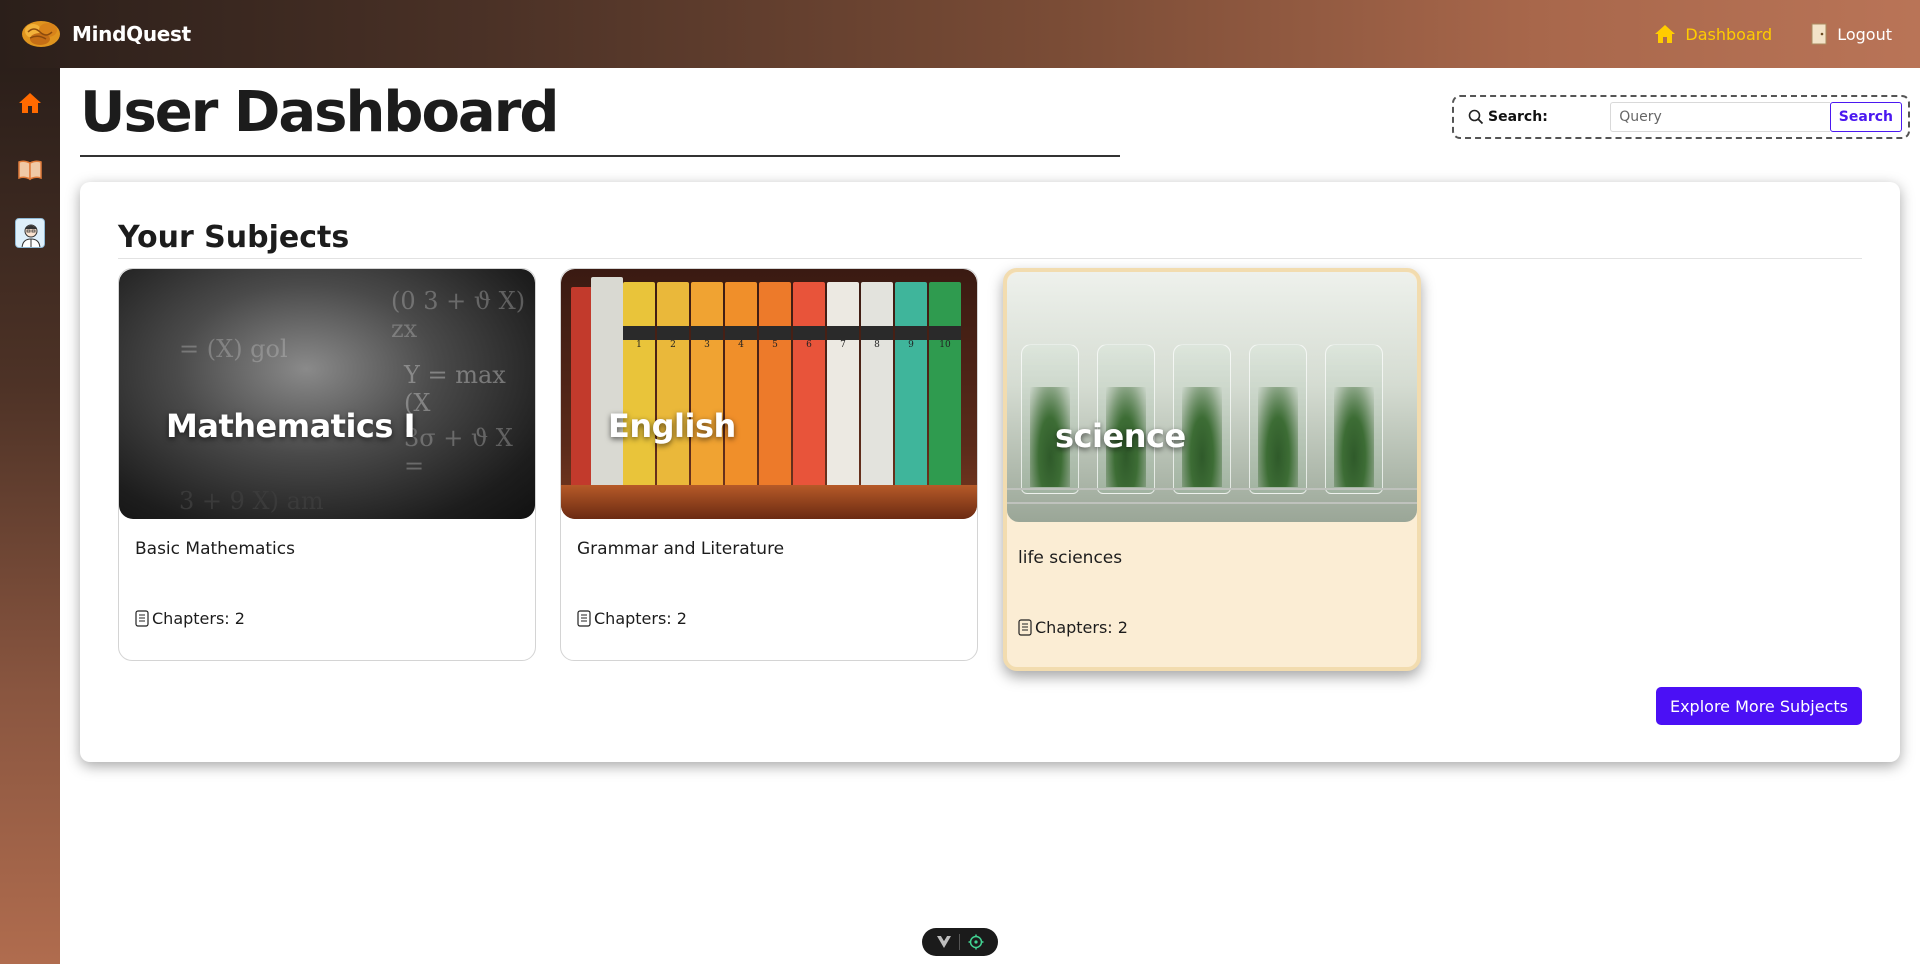 This screenshot has width=1920, height=964. I want to click on math-equation: (0 3 + ϑ X) zx, so click(458, 315).